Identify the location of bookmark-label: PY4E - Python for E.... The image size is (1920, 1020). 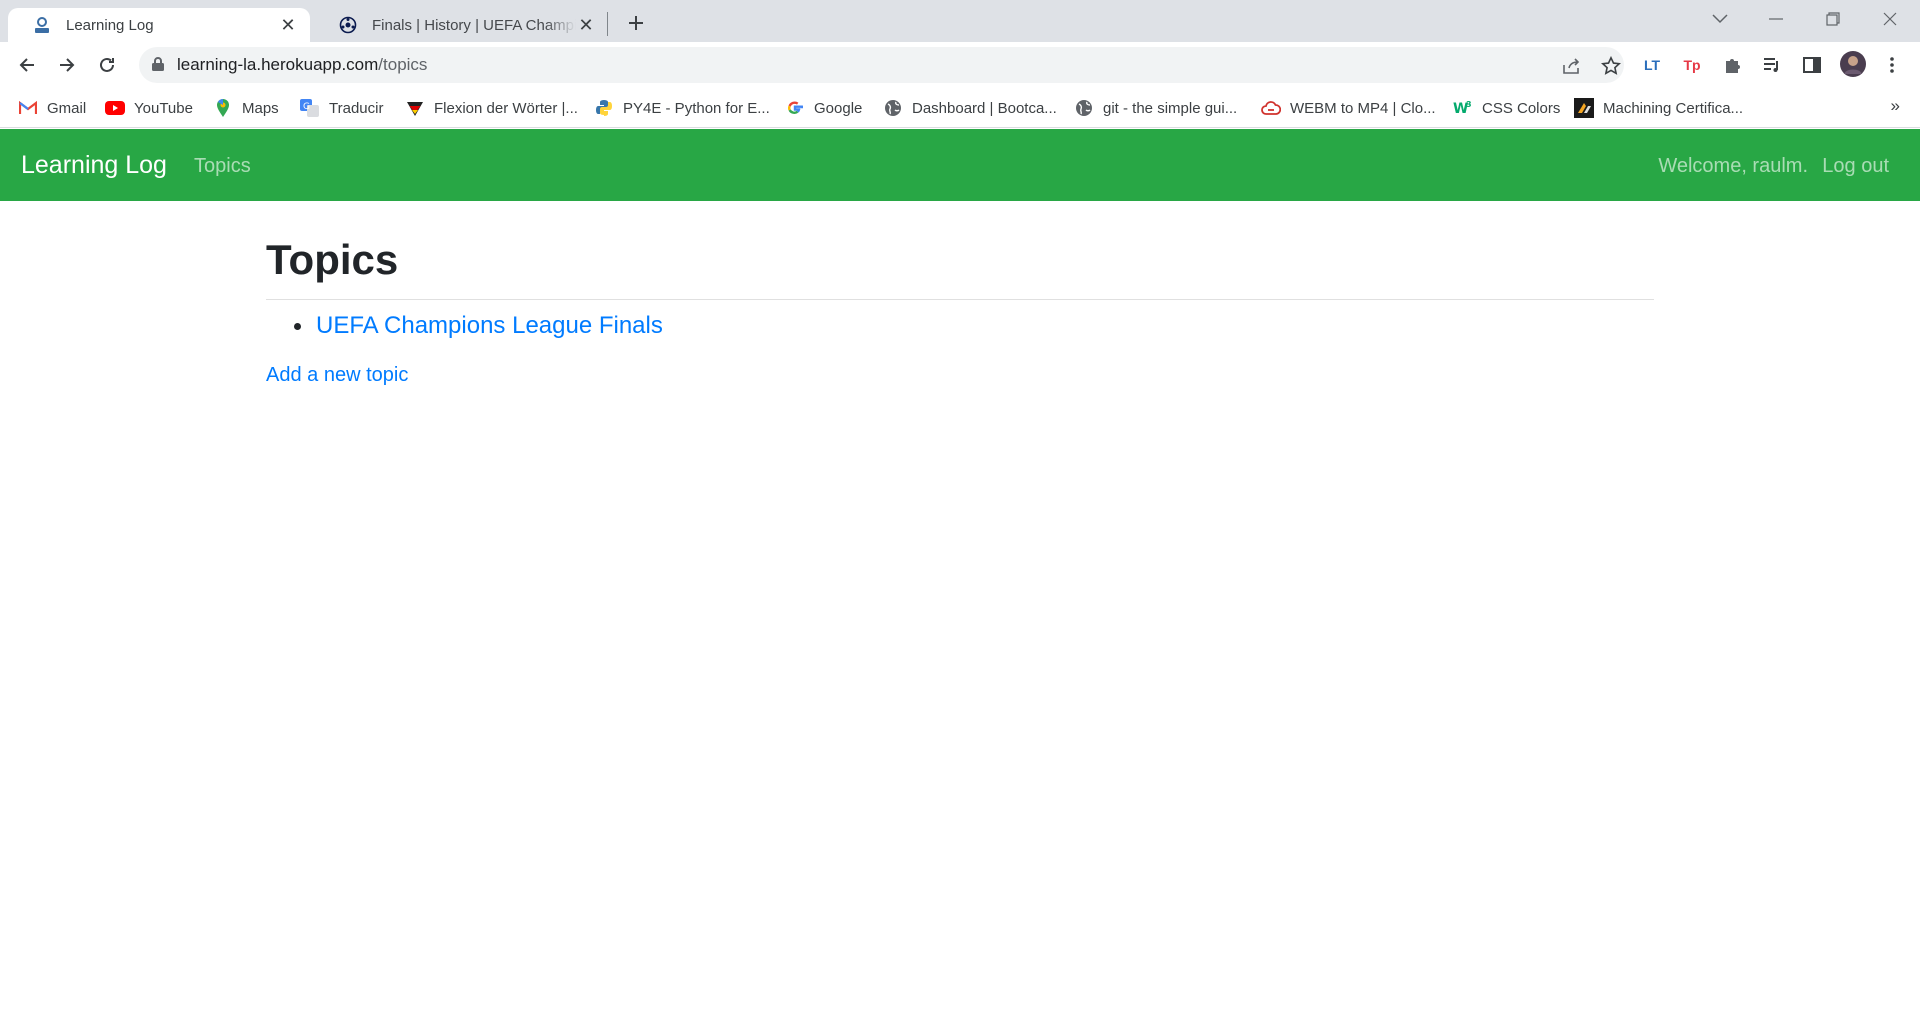
(696, 108).